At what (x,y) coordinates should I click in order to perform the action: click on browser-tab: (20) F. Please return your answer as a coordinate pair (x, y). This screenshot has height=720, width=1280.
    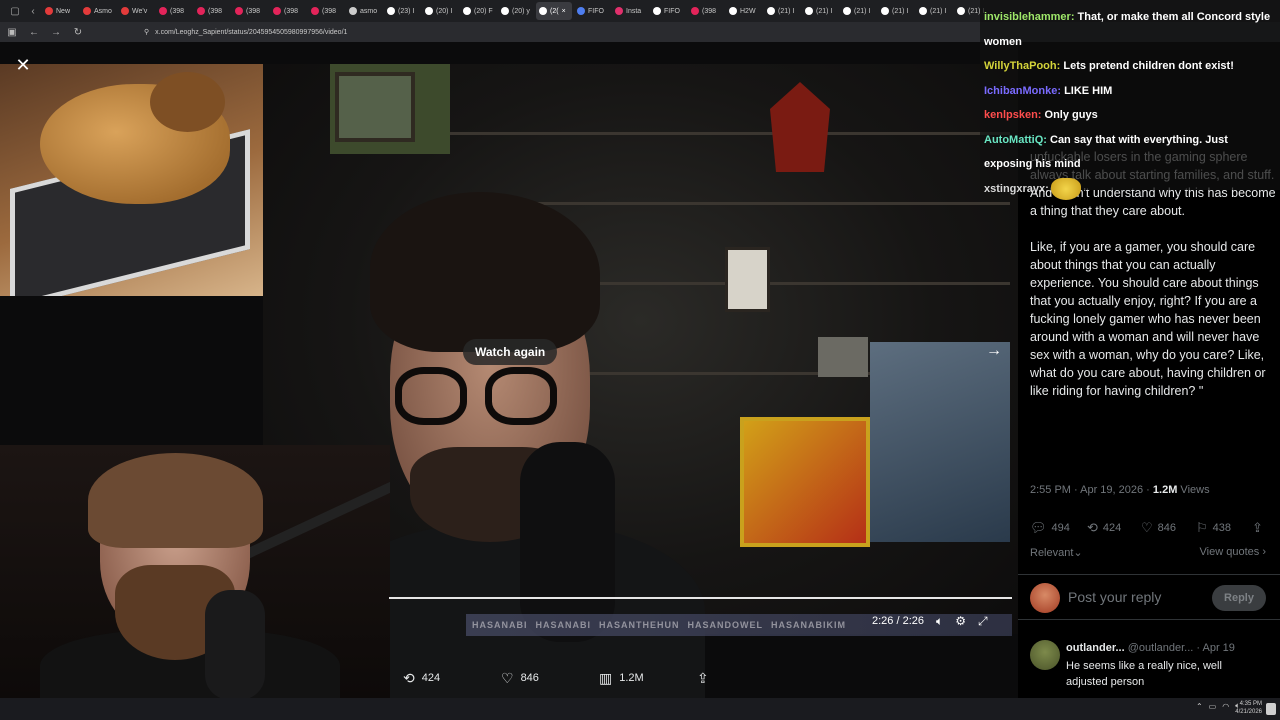
    Looking at the image, I should click on (478, 11).